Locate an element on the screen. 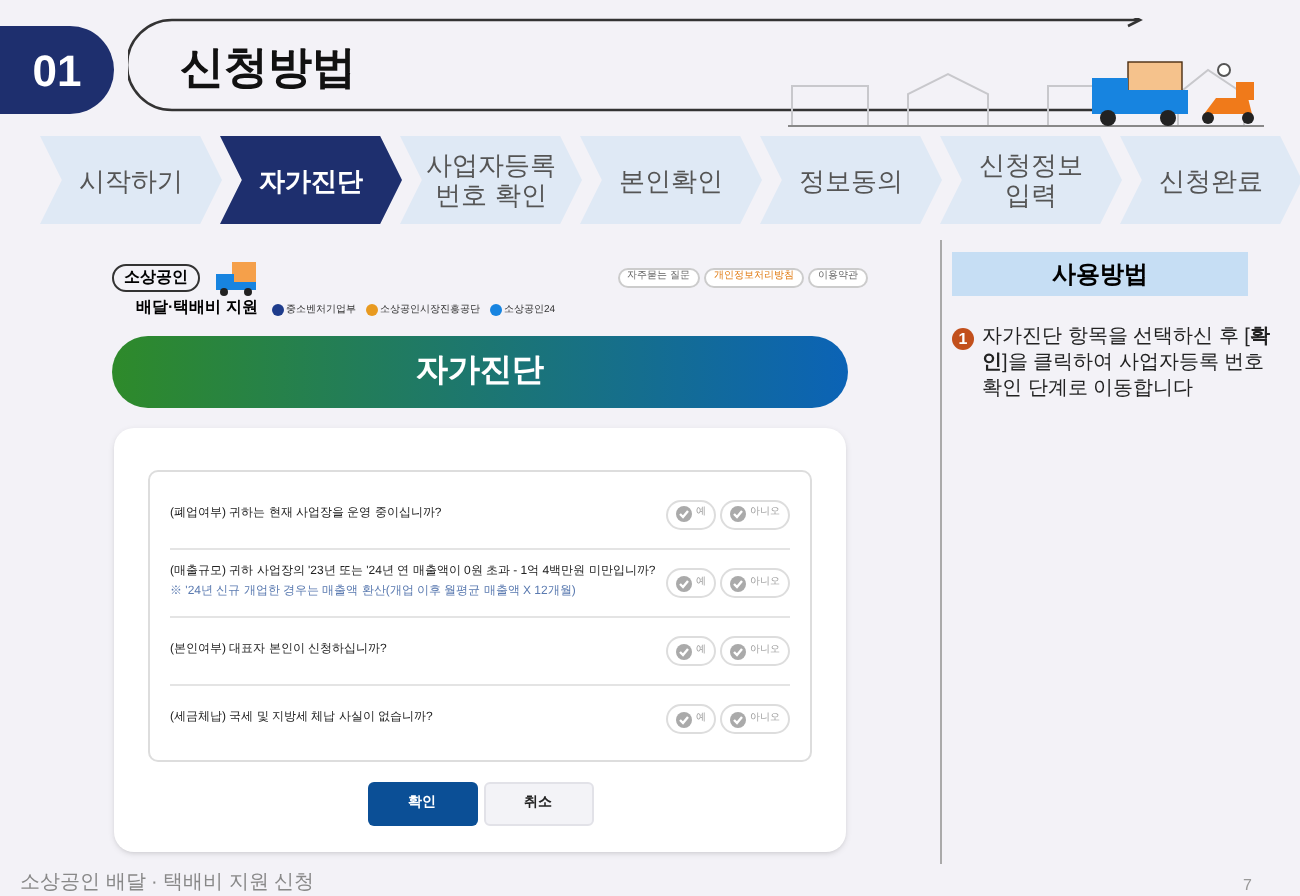  logo-subtitle: 배달·택배비 지원 is located at coordinates (198, 308).